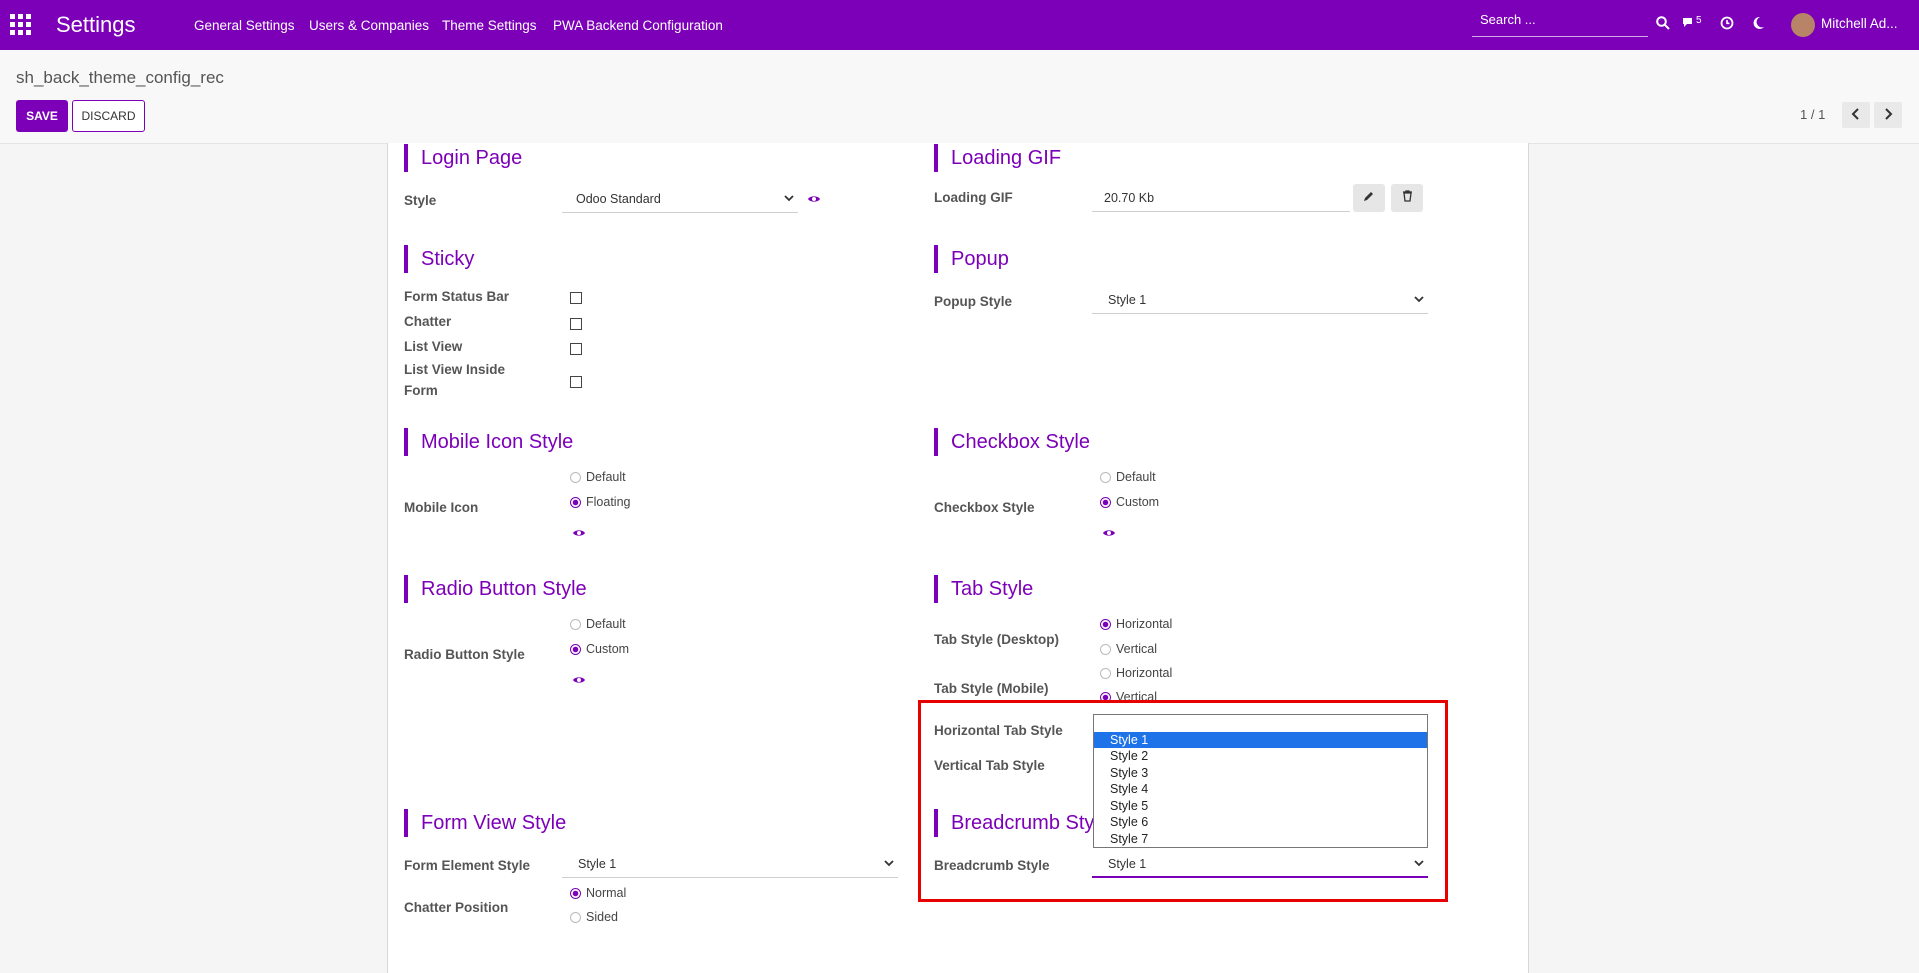  I want to click on loading-gif-label: Loading GIF, so click(973, 197).